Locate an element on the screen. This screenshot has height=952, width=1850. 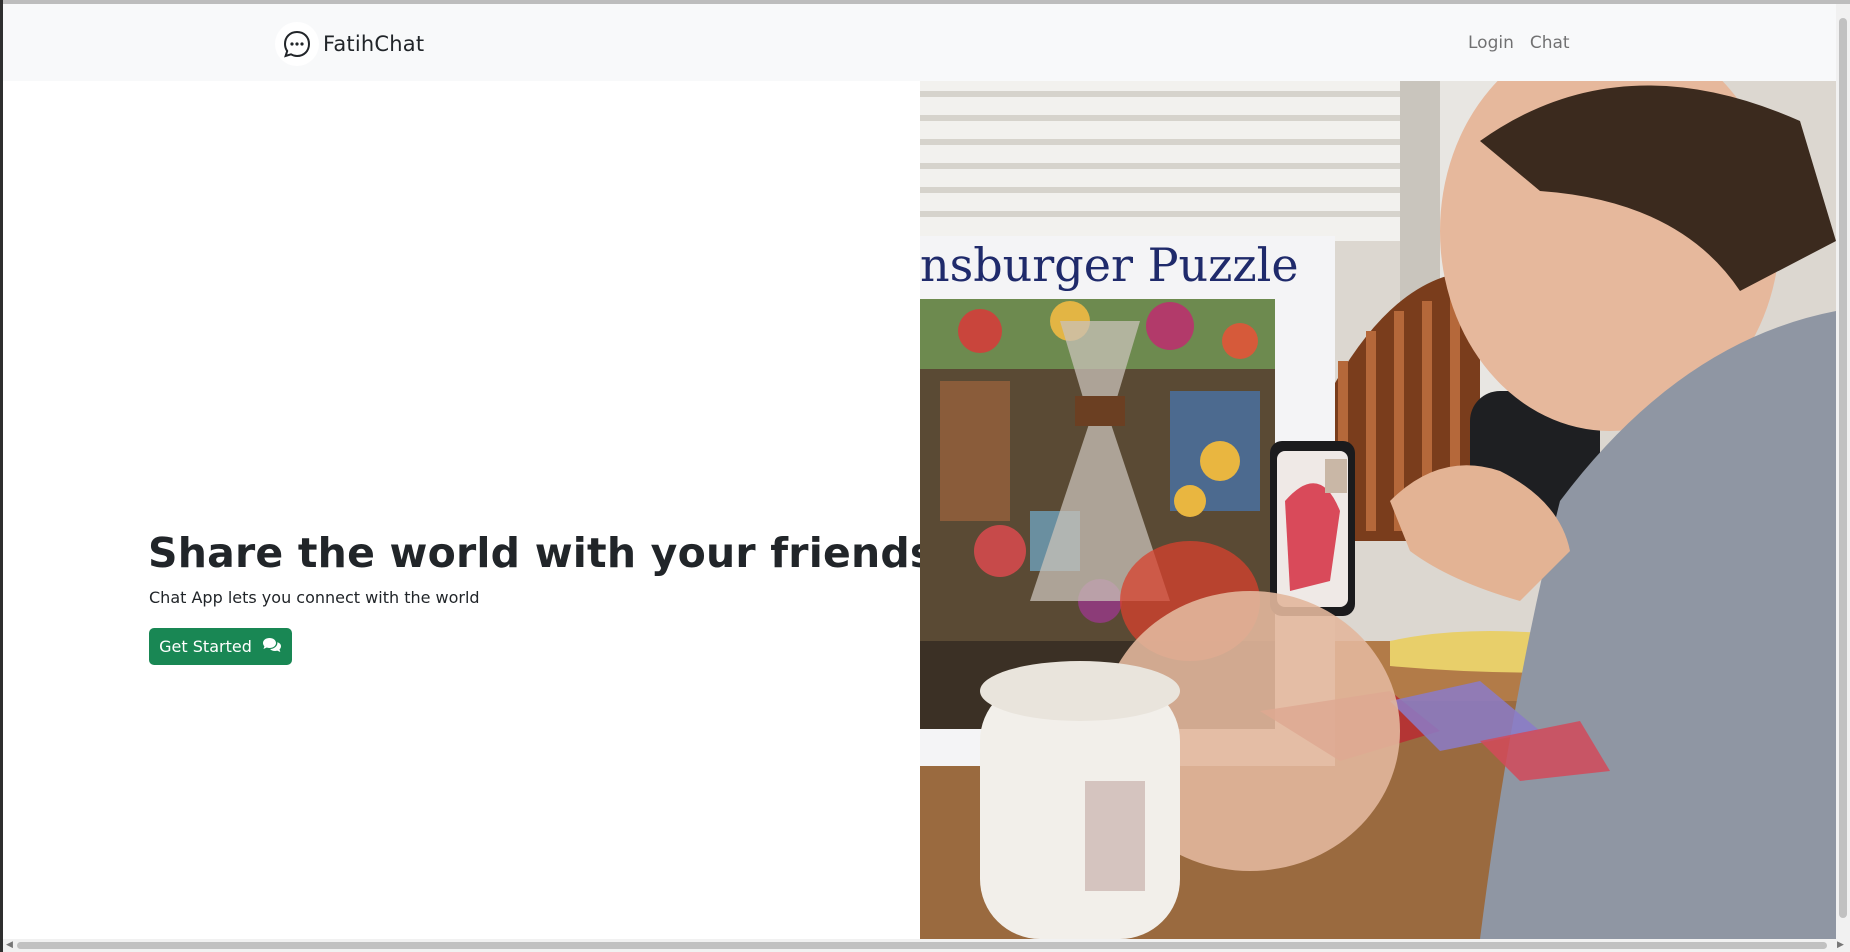
brand-name: FatihChat is located at coordinates (374, 44).